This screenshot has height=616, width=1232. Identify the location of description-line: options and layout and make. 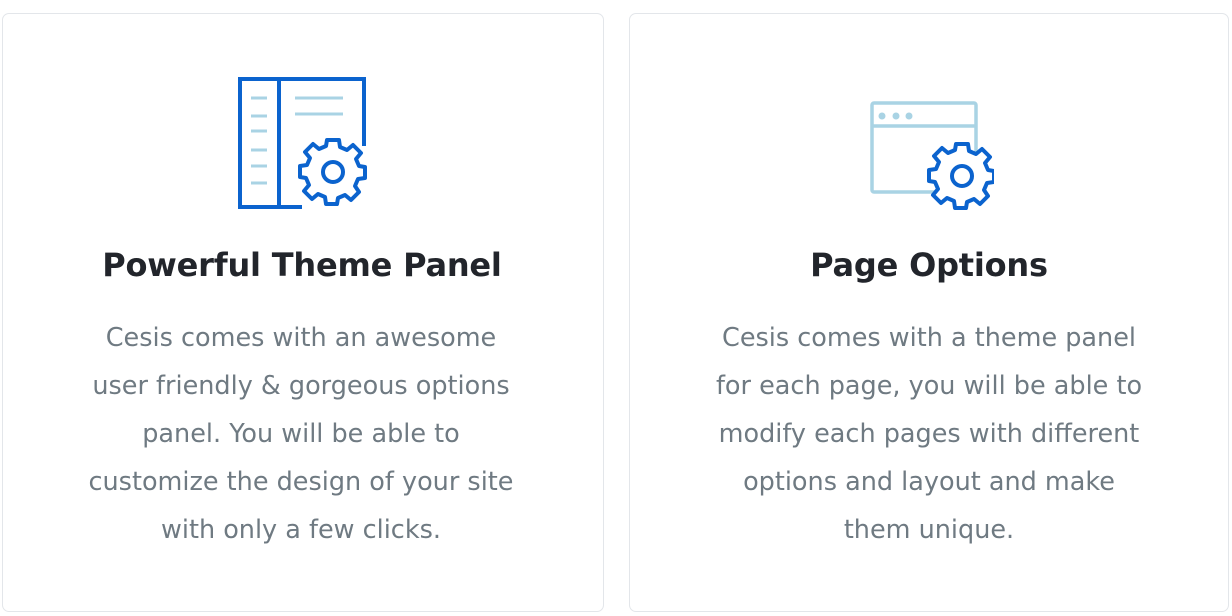
(929, 482).